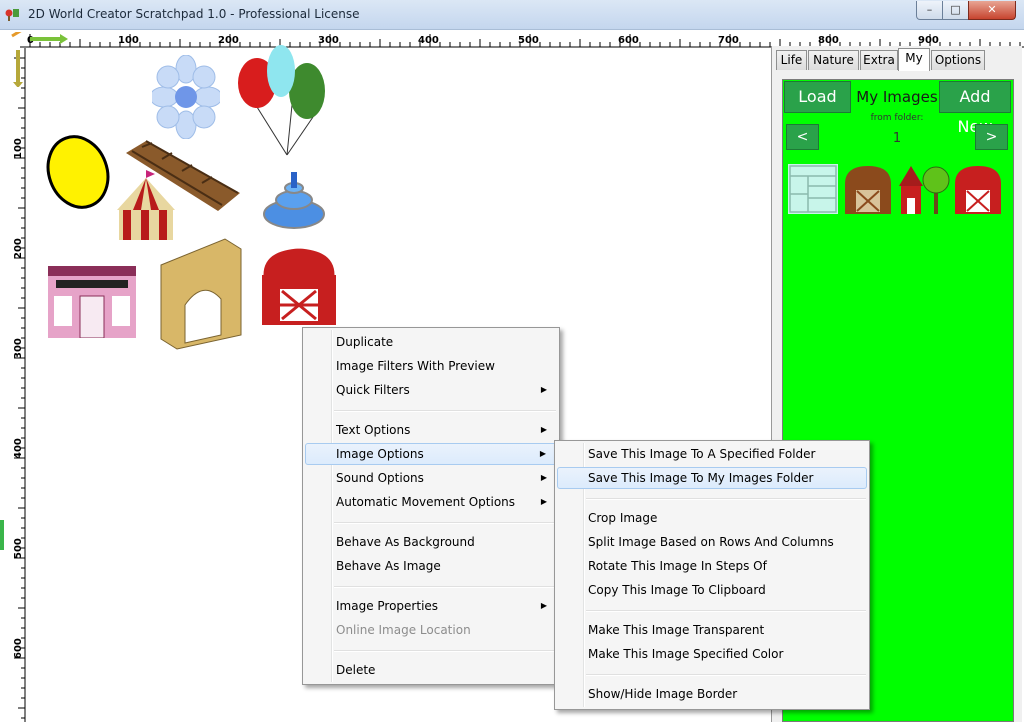  Describe the element at coordinates (282, 102) in the screenshot. I see `balloons-image` at that location.